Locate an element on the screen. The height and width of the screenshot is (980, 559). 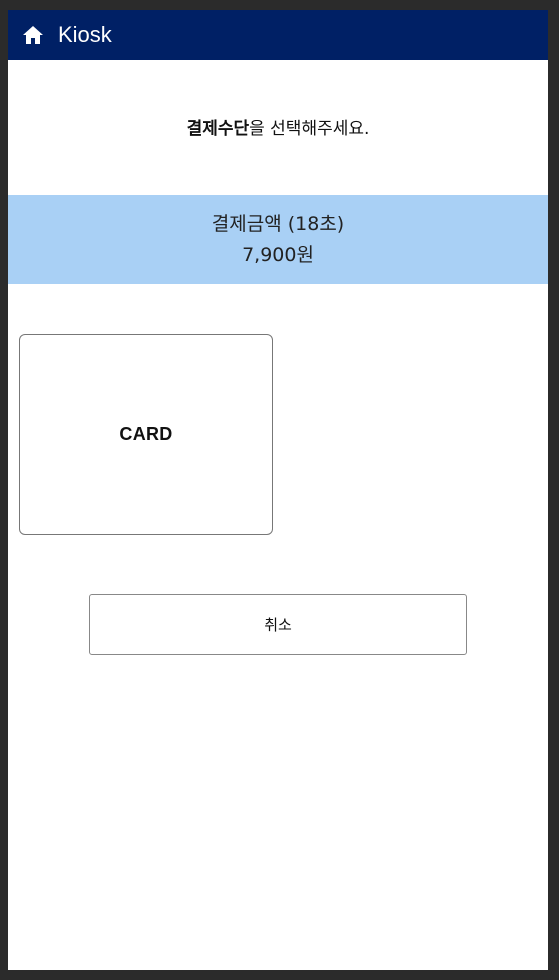
card-payment-label: CARD is located at coordinates (146, 434).